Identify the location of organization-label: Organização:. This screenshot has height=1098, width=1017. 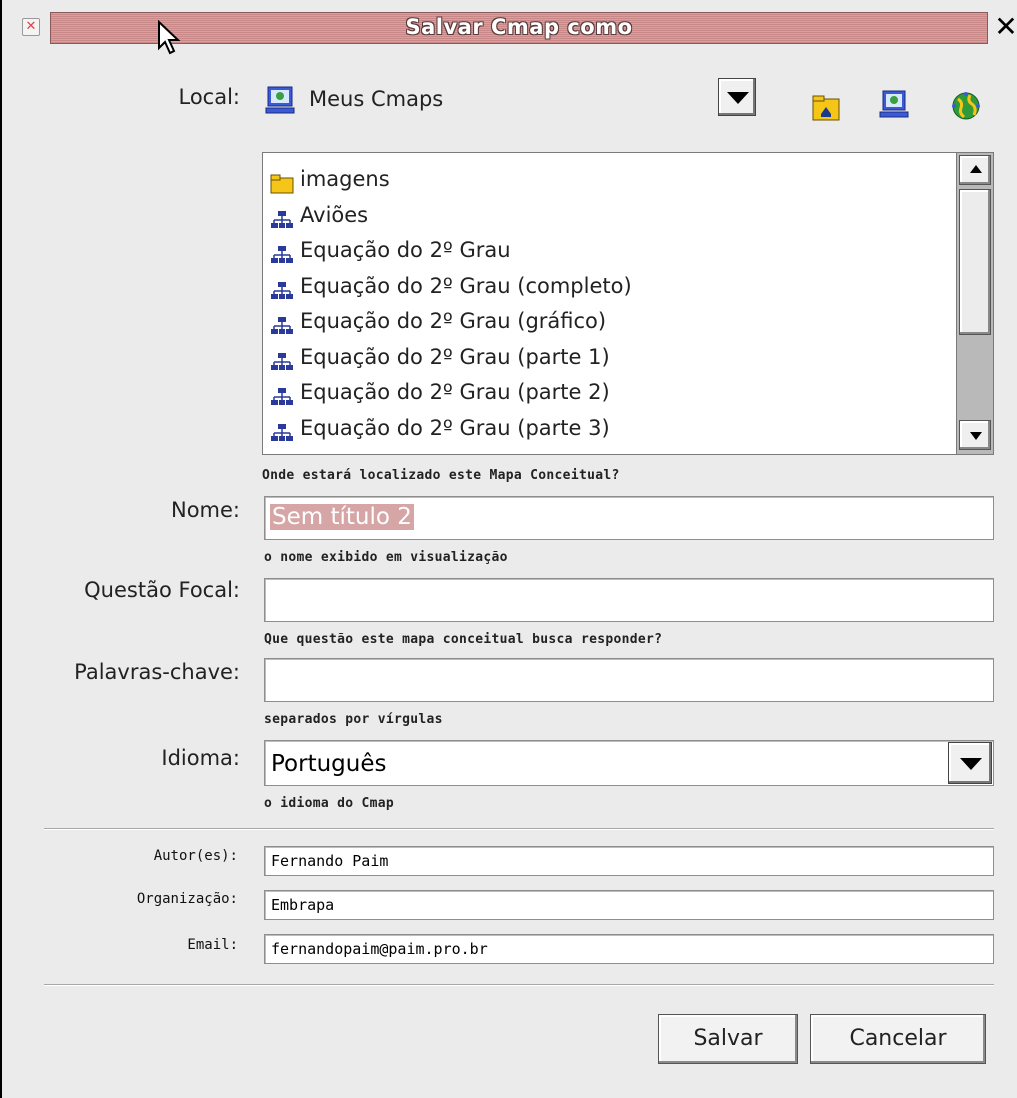
(187, 899).